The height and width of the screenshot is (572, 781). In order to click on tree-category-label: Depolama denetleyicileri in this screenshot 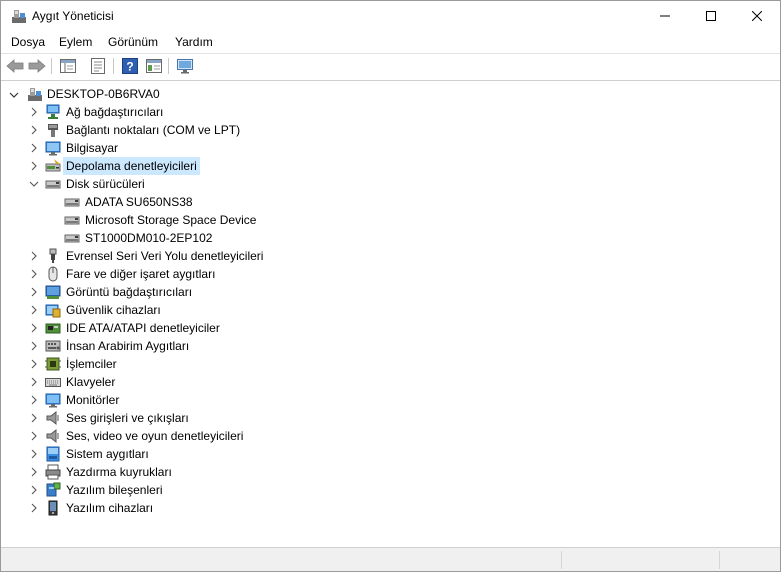, I will do `click(131, 166)`.